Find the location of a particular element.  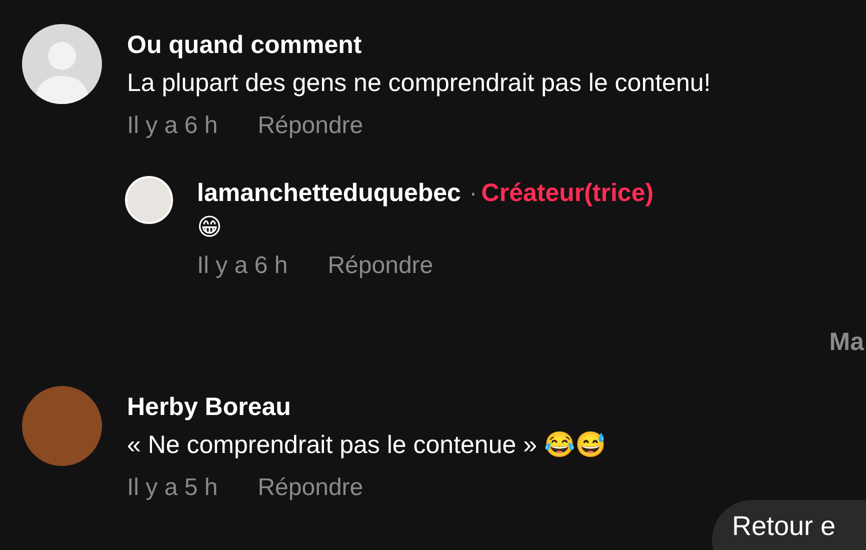

username: Ou quand comment is located at coordinates (419, 45).